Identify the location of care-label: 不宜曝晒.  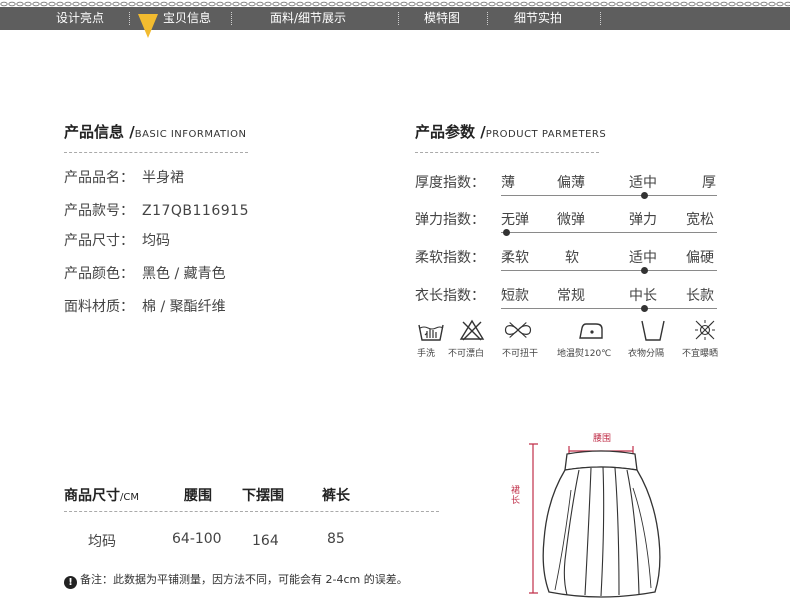
(700, 354).